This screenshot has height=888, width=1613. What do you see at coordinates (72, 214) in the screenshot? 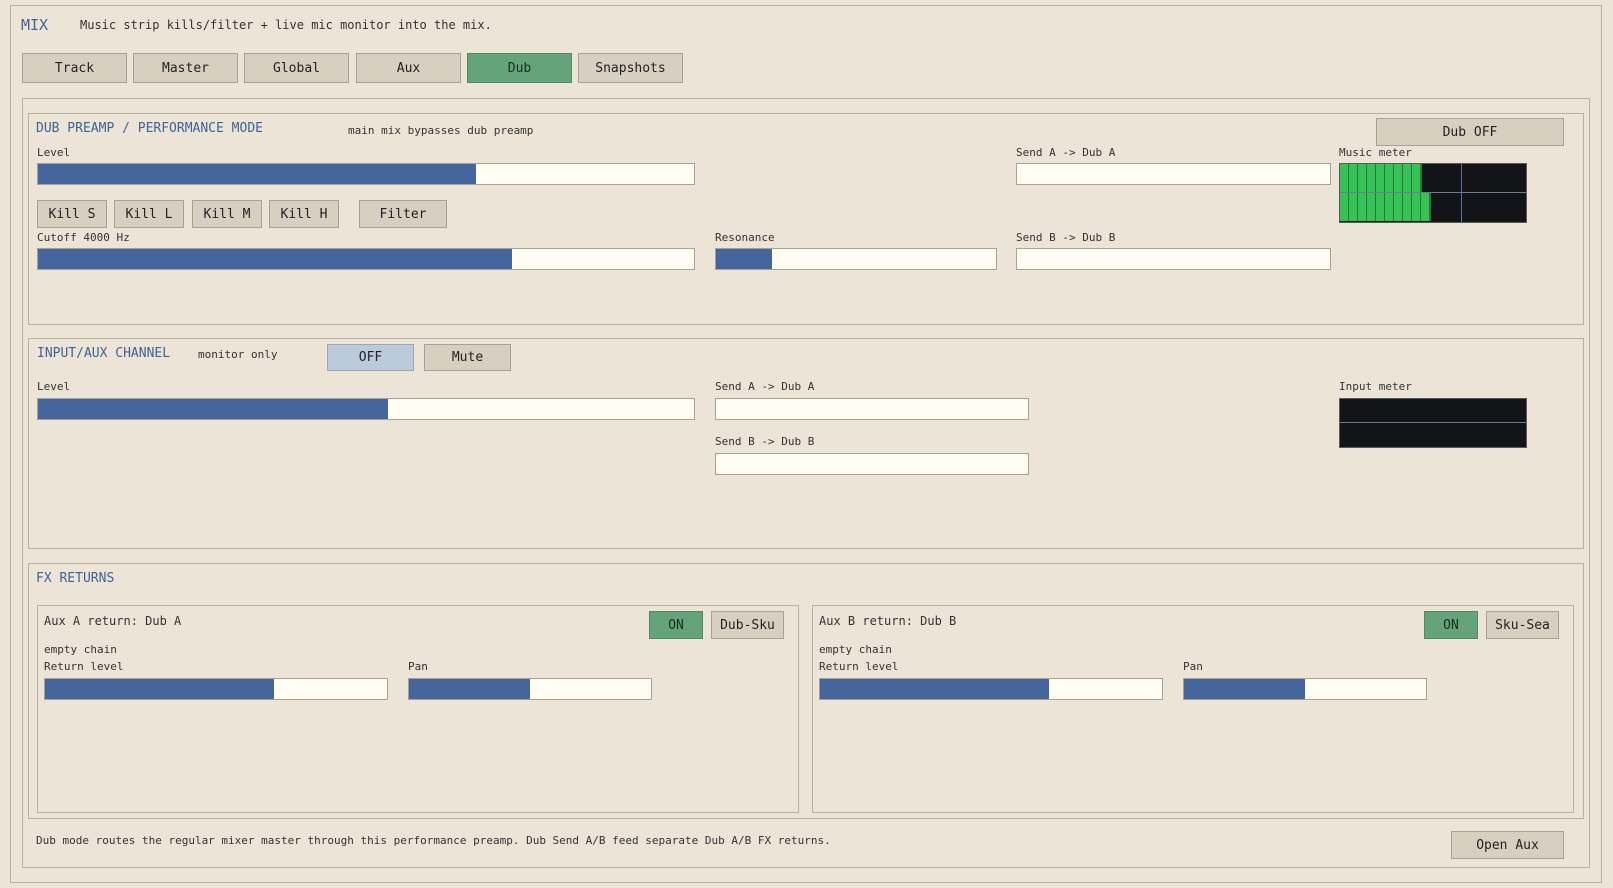
I see `kill-s-button: Kill S` at bounding box center [72, 214].